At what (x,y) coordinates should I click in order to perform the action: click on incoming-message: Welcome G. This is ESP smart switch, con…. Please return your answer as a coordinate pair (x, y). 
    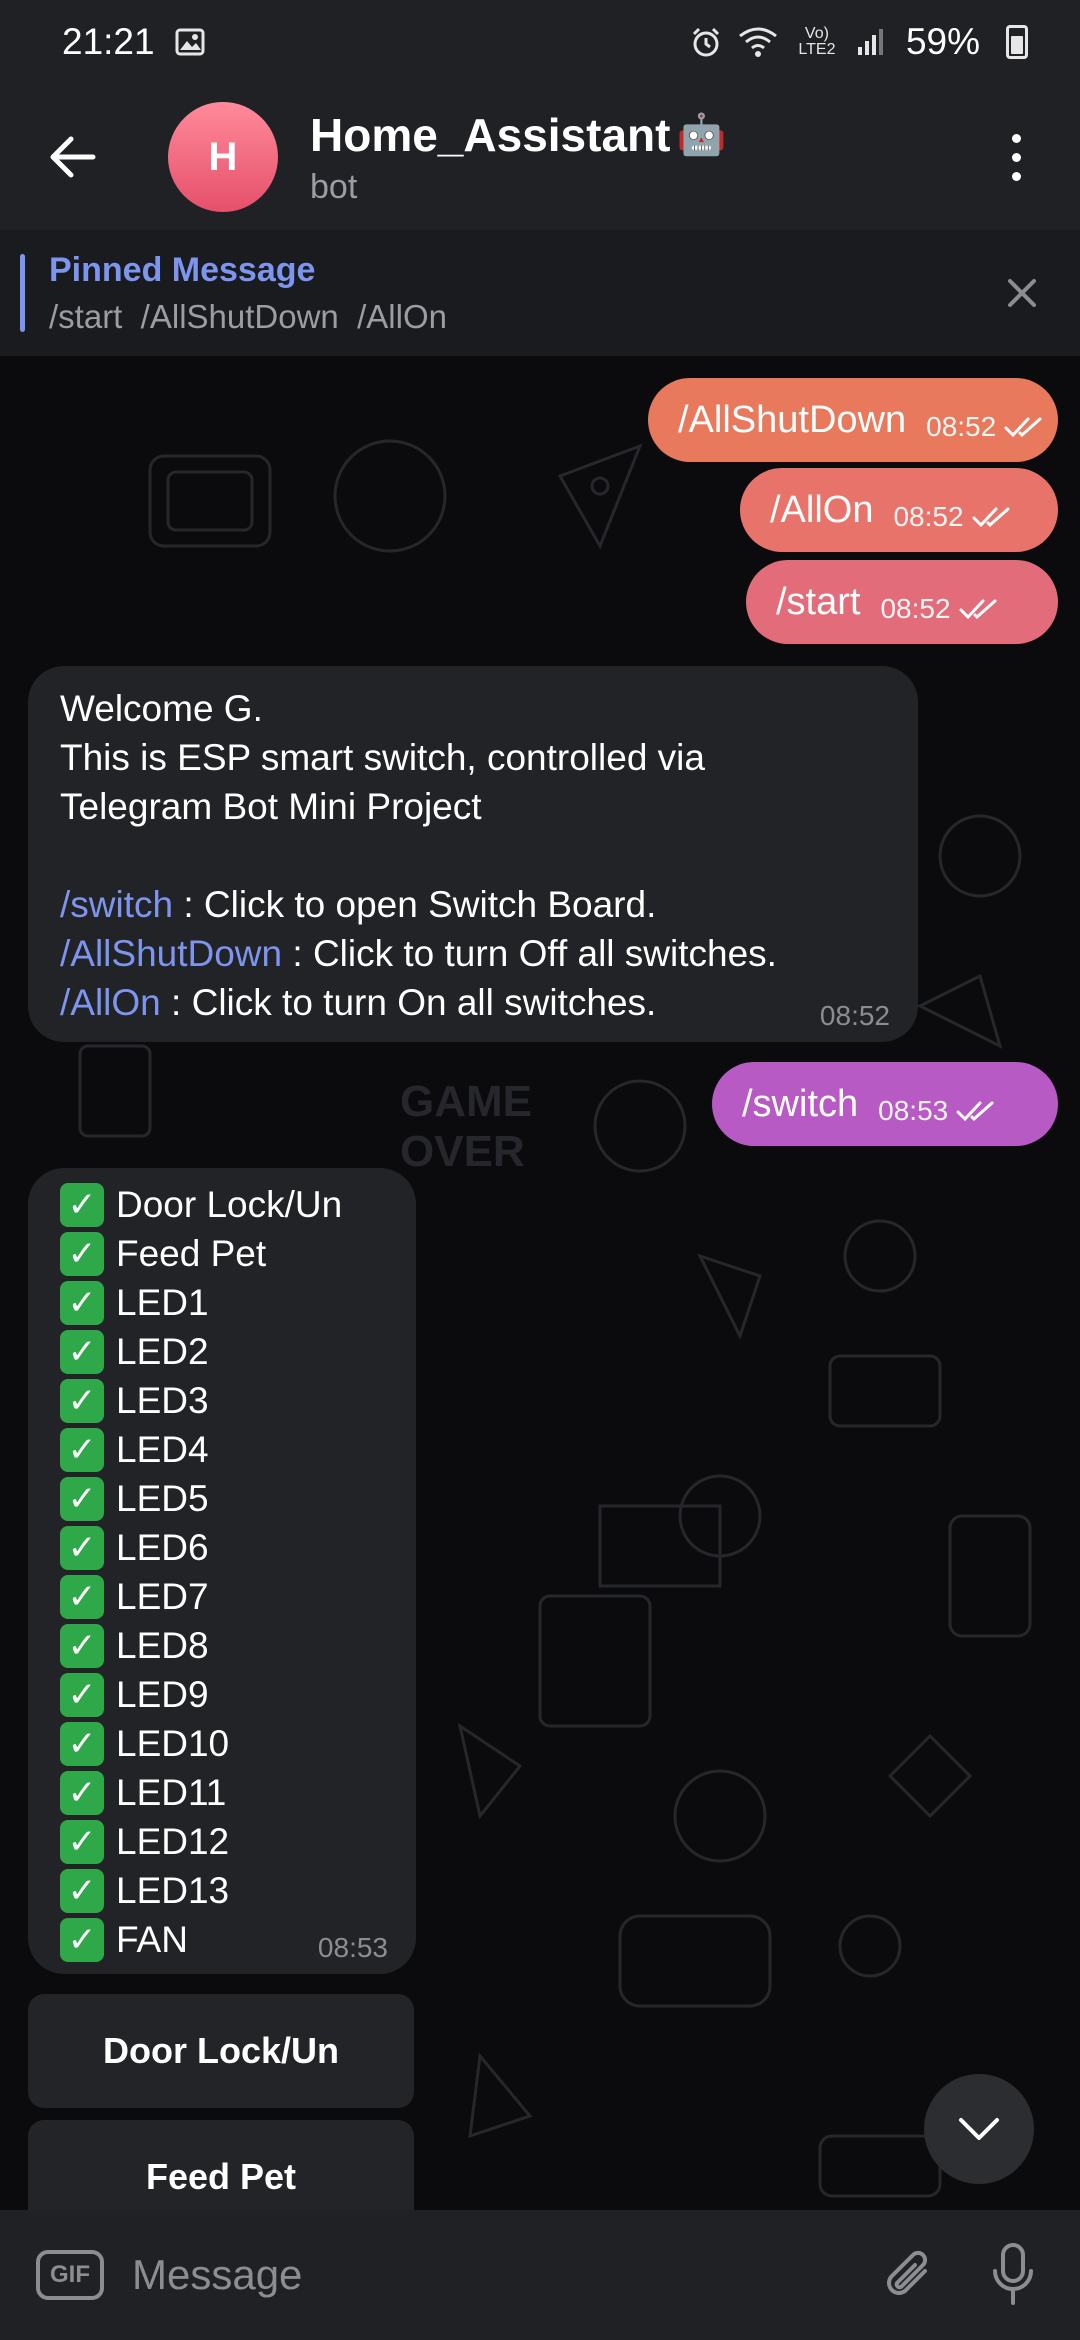
    Looking at the image, I should click on (473, 854).